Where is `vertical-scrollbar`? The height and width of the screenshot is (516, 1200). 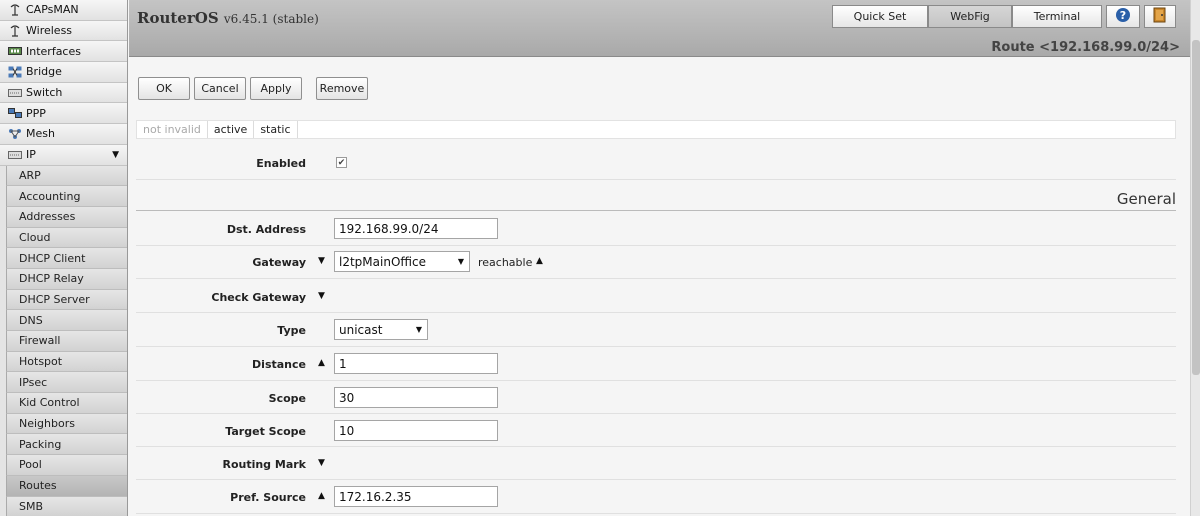 vertical-scrollbar is located at coordinates (1195, 258).